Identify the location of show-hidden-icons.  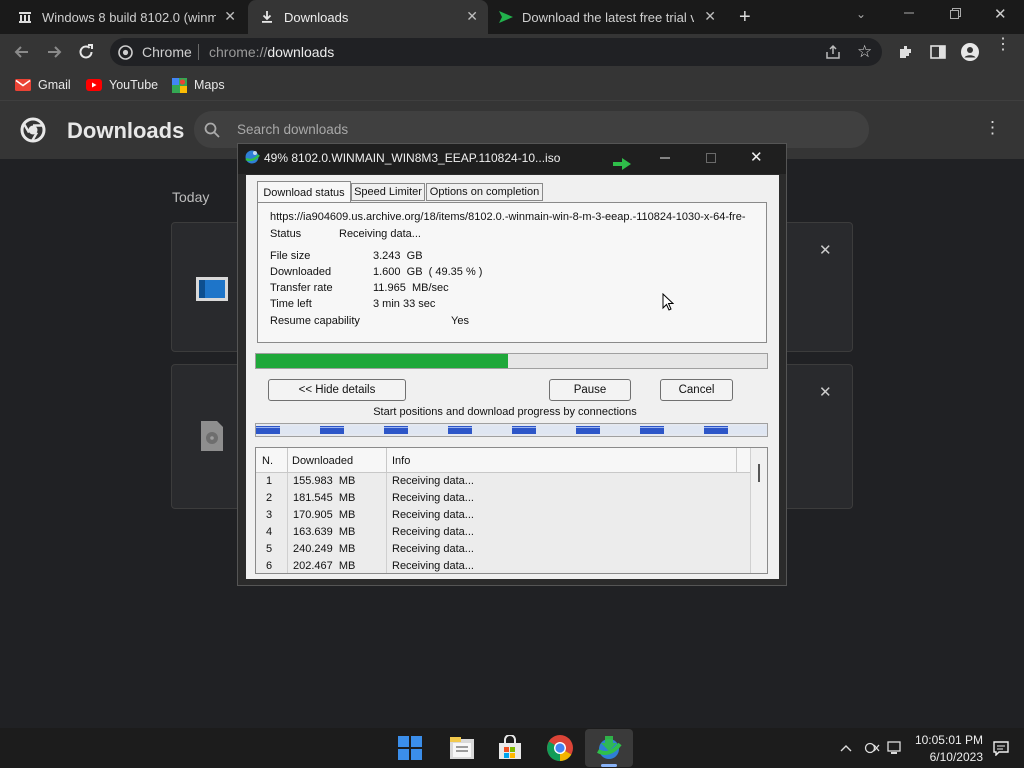
(846, 749).